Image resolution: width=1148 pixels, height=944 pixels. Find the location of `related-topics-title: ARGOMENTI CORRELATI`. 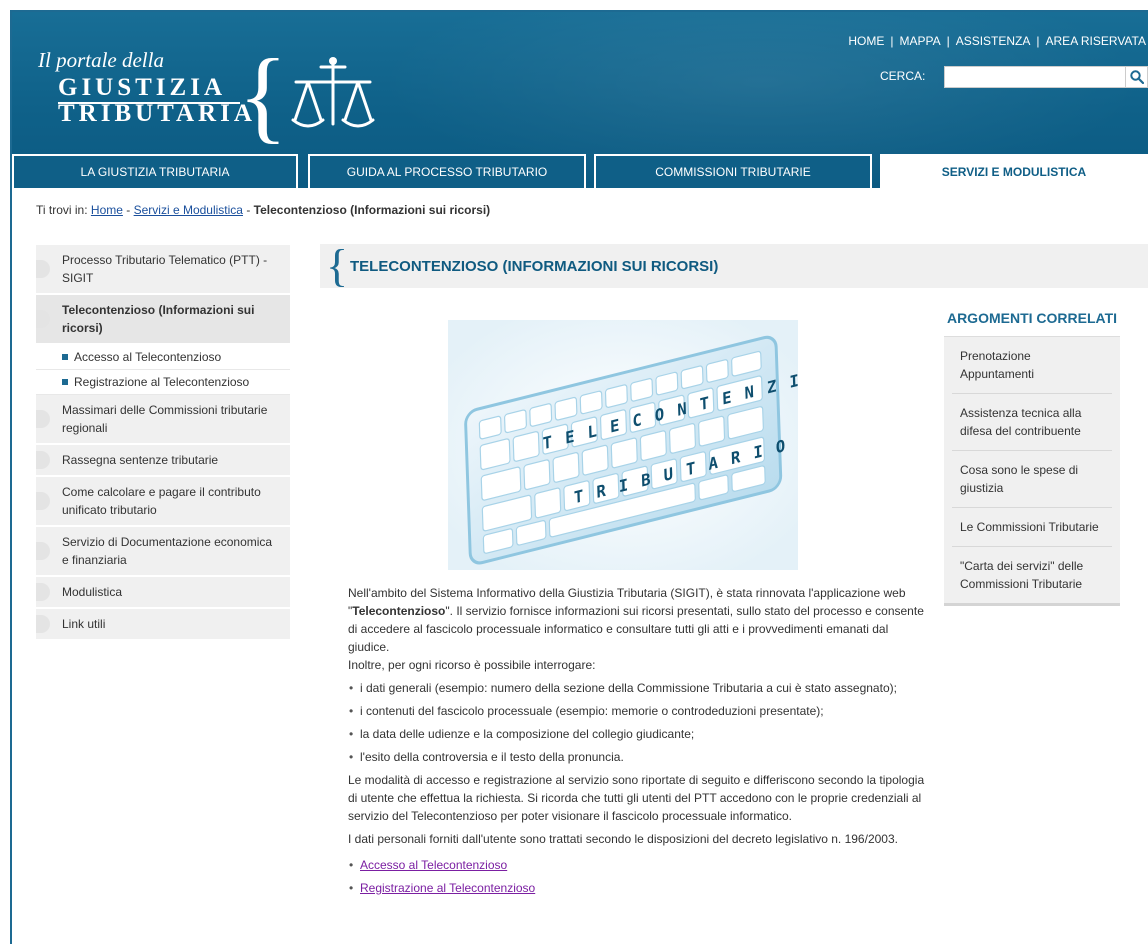

related-topics-title: ARGOMENTI CORRELATI is located at coordinates (1032, 323).